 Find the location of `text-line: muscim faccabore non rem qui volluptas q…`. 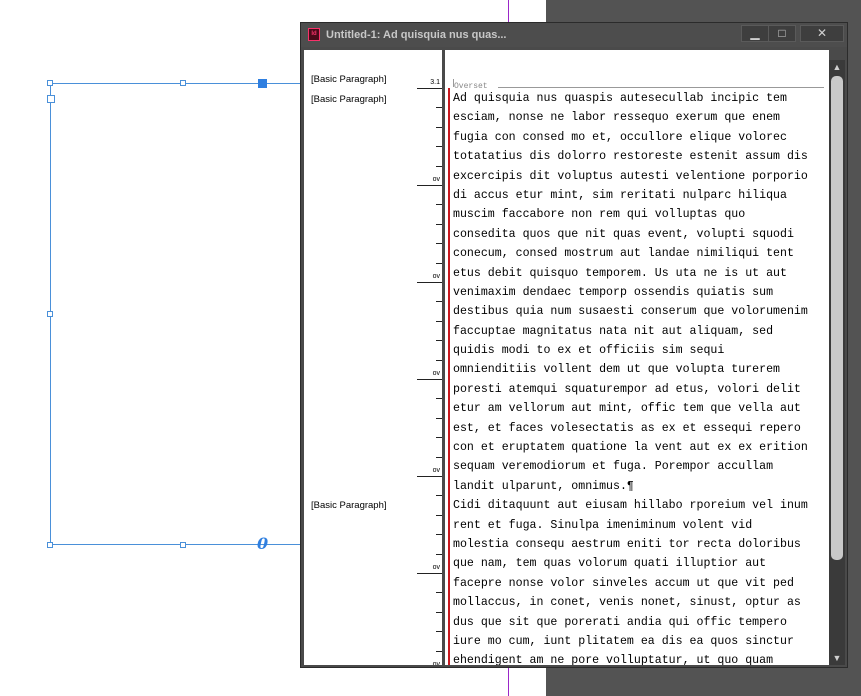

text-line: muscim faccabore non rem qui volluptas q… is located at coordinates (639, 214).